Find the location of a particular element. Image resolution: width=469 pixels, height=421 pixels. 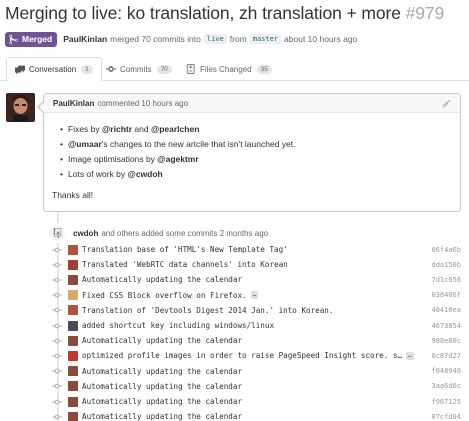

tab-conversation-count: 1 is located at coordinates (87, 69).